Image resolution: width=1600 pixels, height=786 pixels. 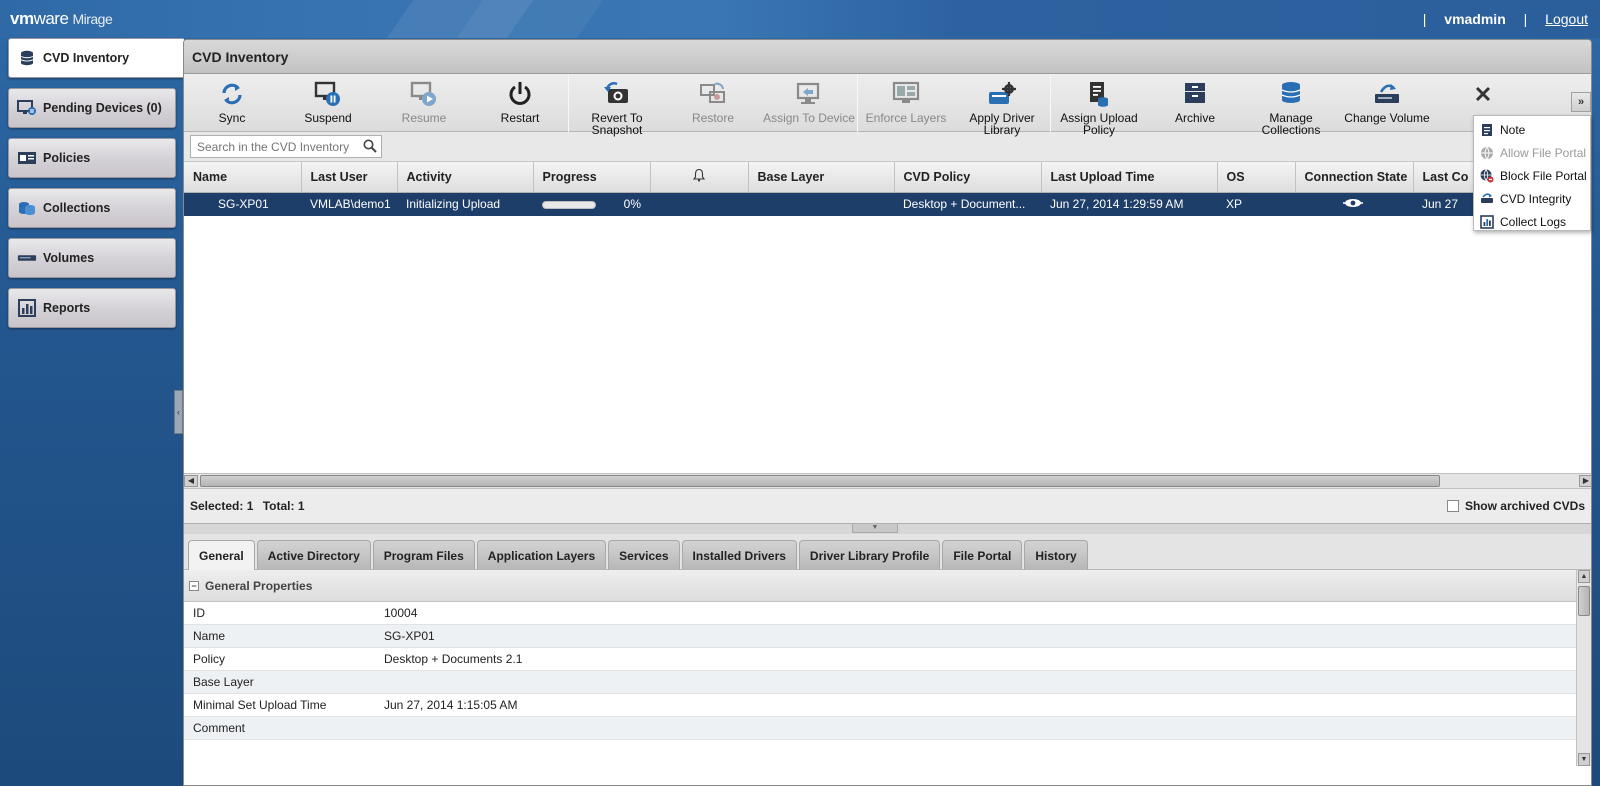 I want to click on restart-button: Restart, so click(x=520, y=103).